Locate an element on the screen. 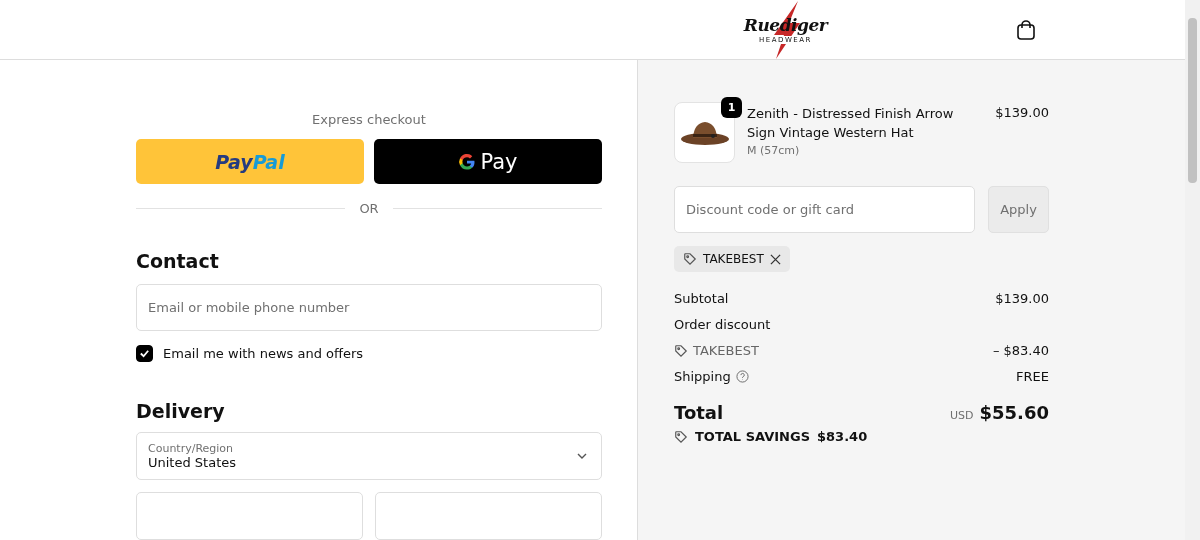  or-divider: OR is located at coordinates (369, 208).